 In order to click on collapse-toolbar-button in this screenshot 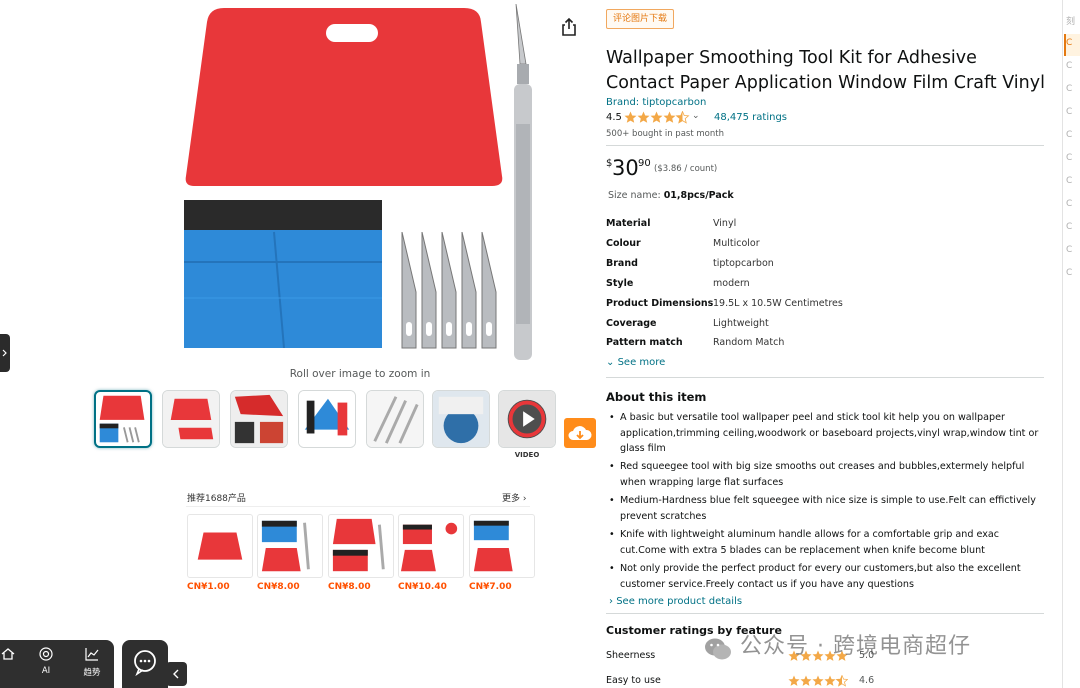, I will do `click(176, 674)`.